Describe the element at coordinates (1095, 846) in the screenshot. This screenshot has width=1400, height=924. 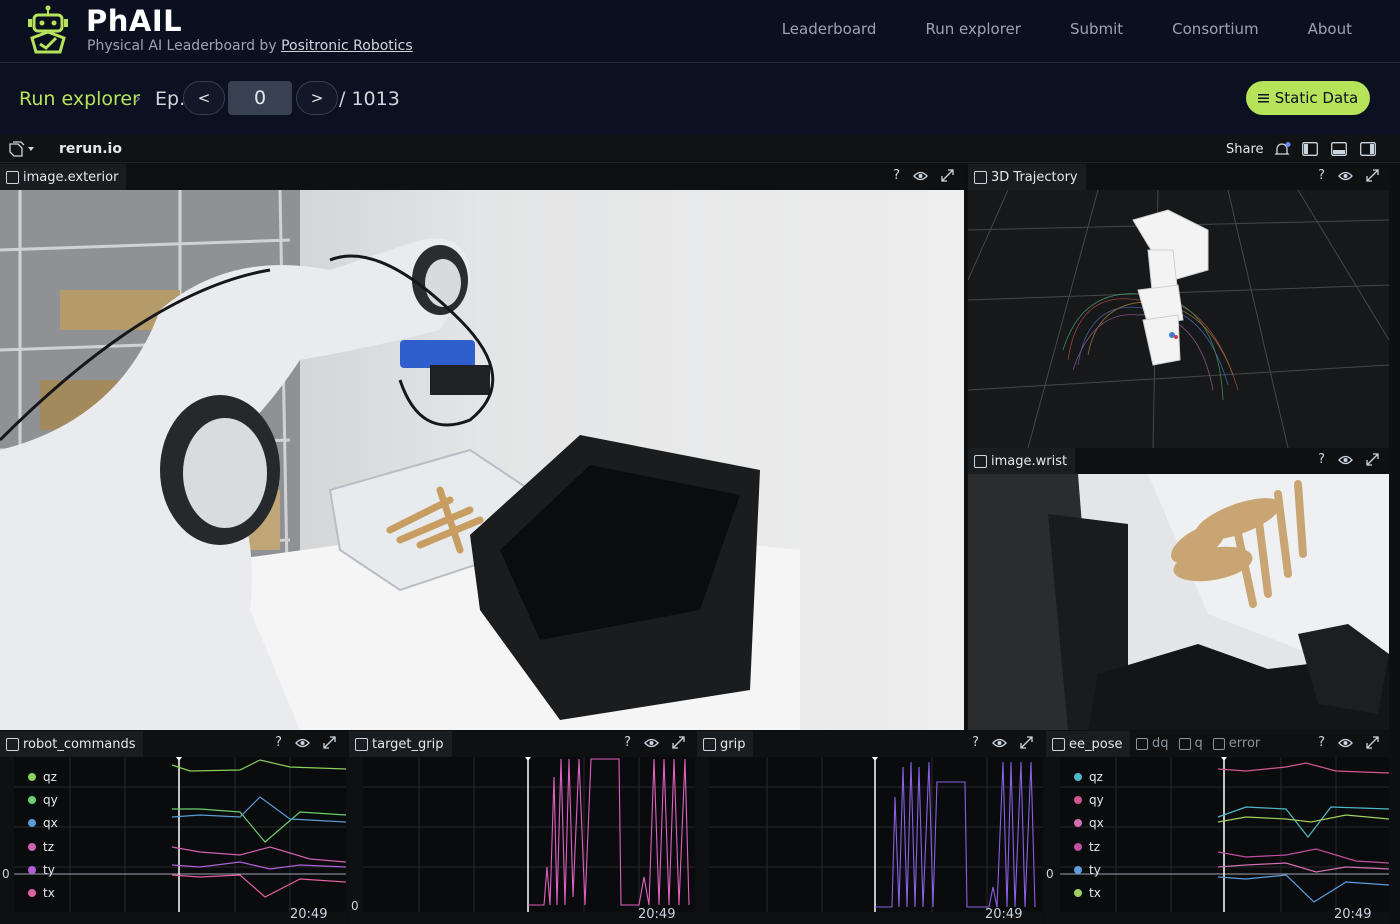
I see `legend-label: tz` at that location.